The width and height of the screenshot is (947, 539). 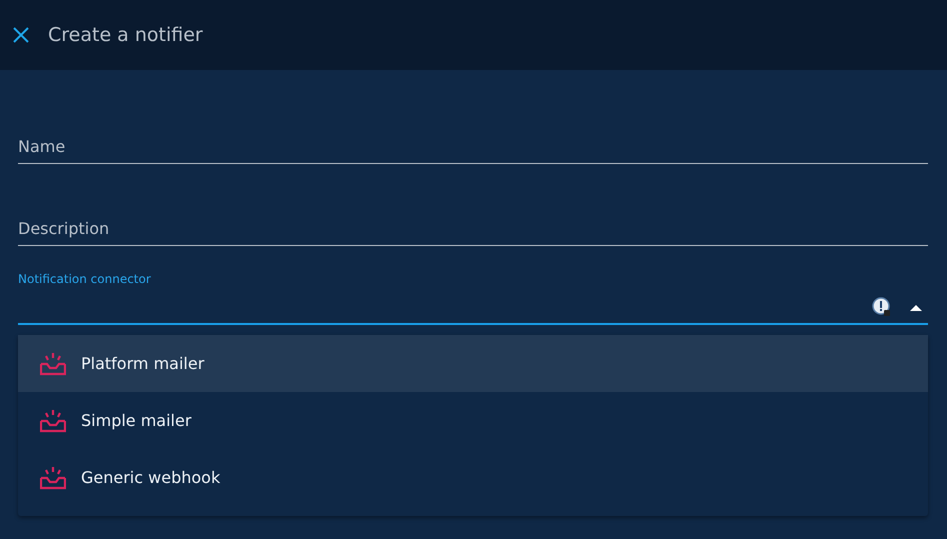 What do you see at coordinates (473, 363) in the screenshot?
I see `connector-option: Platform mailer` at bounding box center [473, 363].